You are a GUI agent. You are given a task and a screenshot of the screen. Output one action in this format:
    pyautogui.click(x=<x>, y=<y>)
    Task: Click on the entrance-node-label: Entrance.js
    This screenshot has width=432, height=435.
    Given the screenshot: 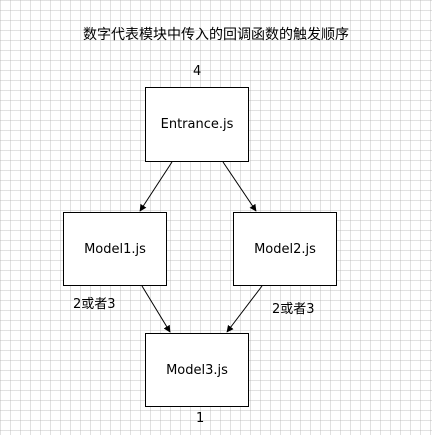 What is the action you would take?
    pyautogui.click(x=197, y=124)
    